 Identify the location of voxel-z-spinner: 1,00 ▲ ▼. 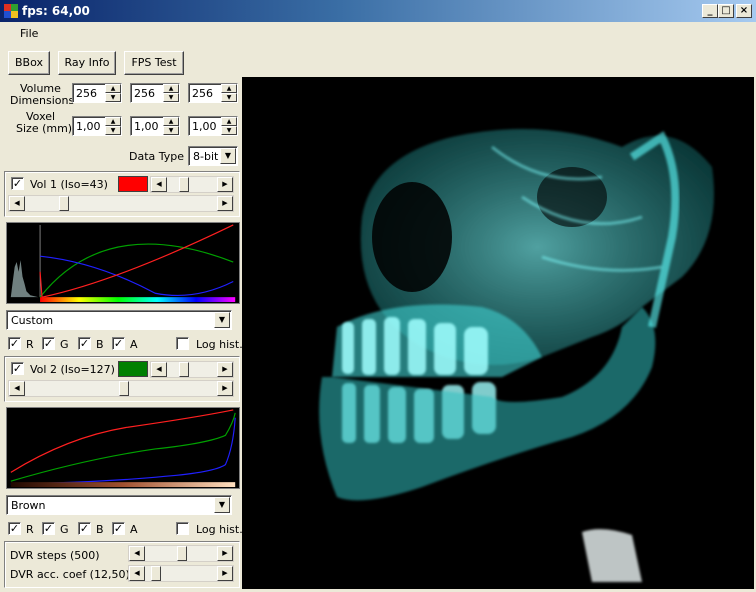
(213, 126).